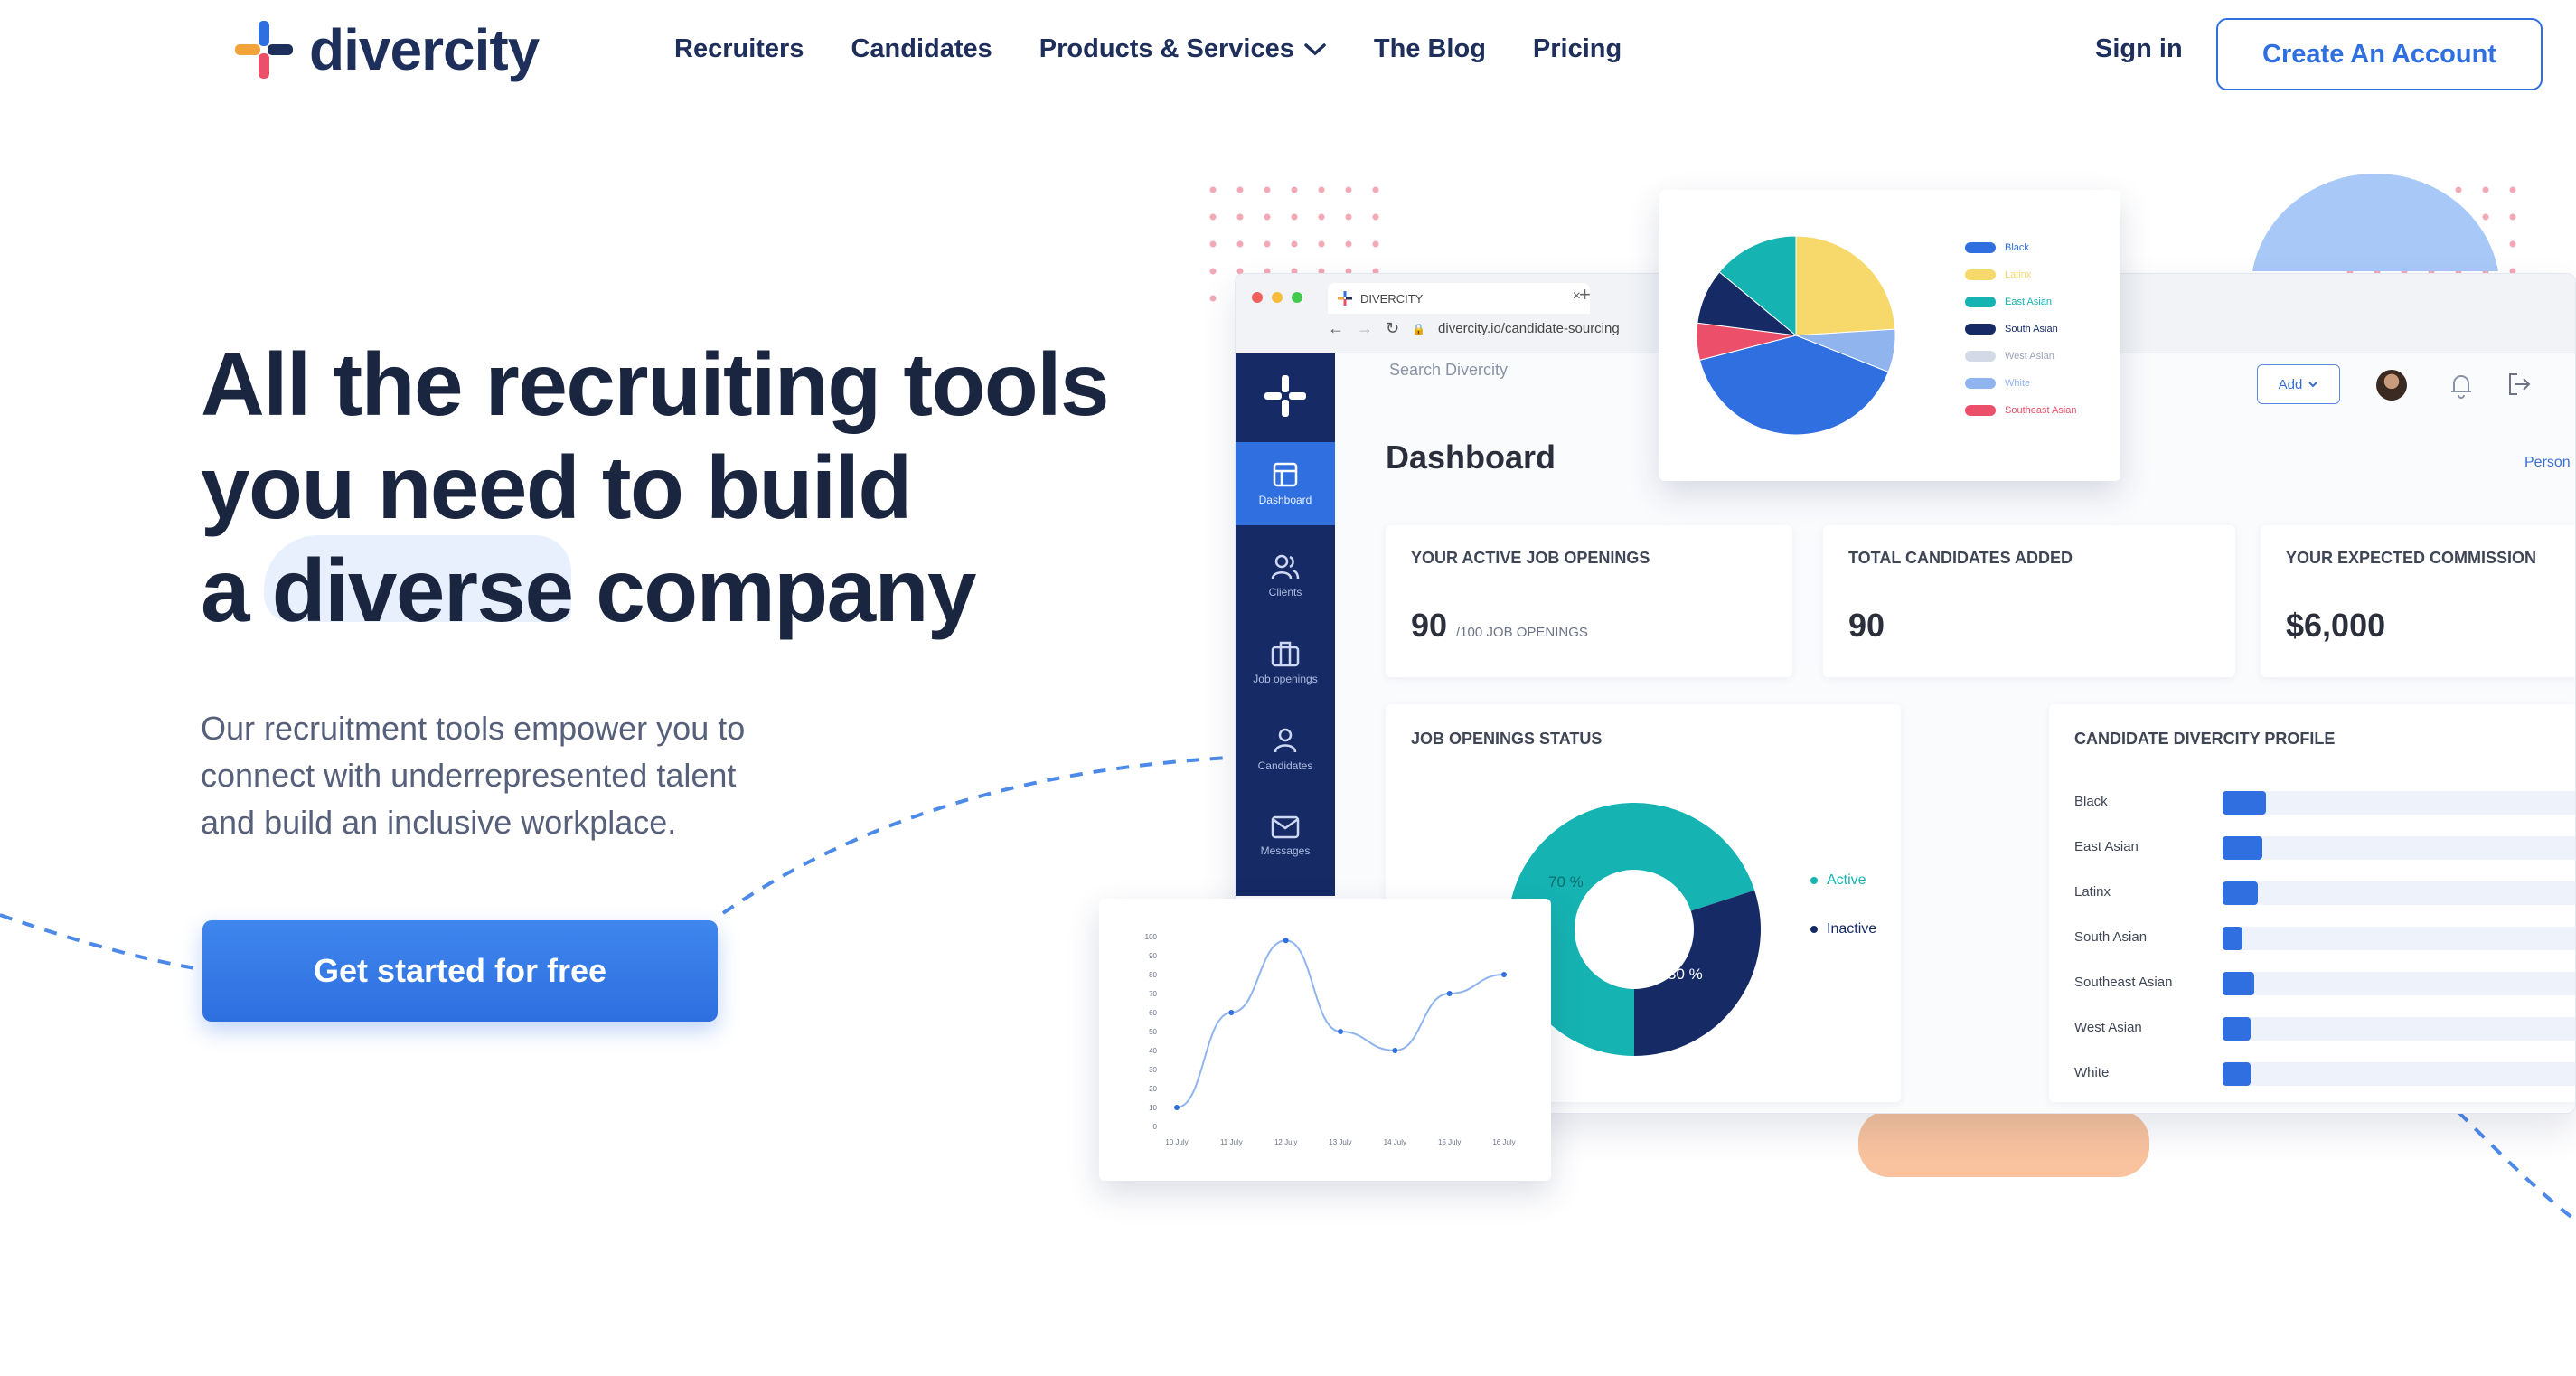 The image size is (2576, 1376). I want to click on nav-blog: The Blog, so click(1430, 49).